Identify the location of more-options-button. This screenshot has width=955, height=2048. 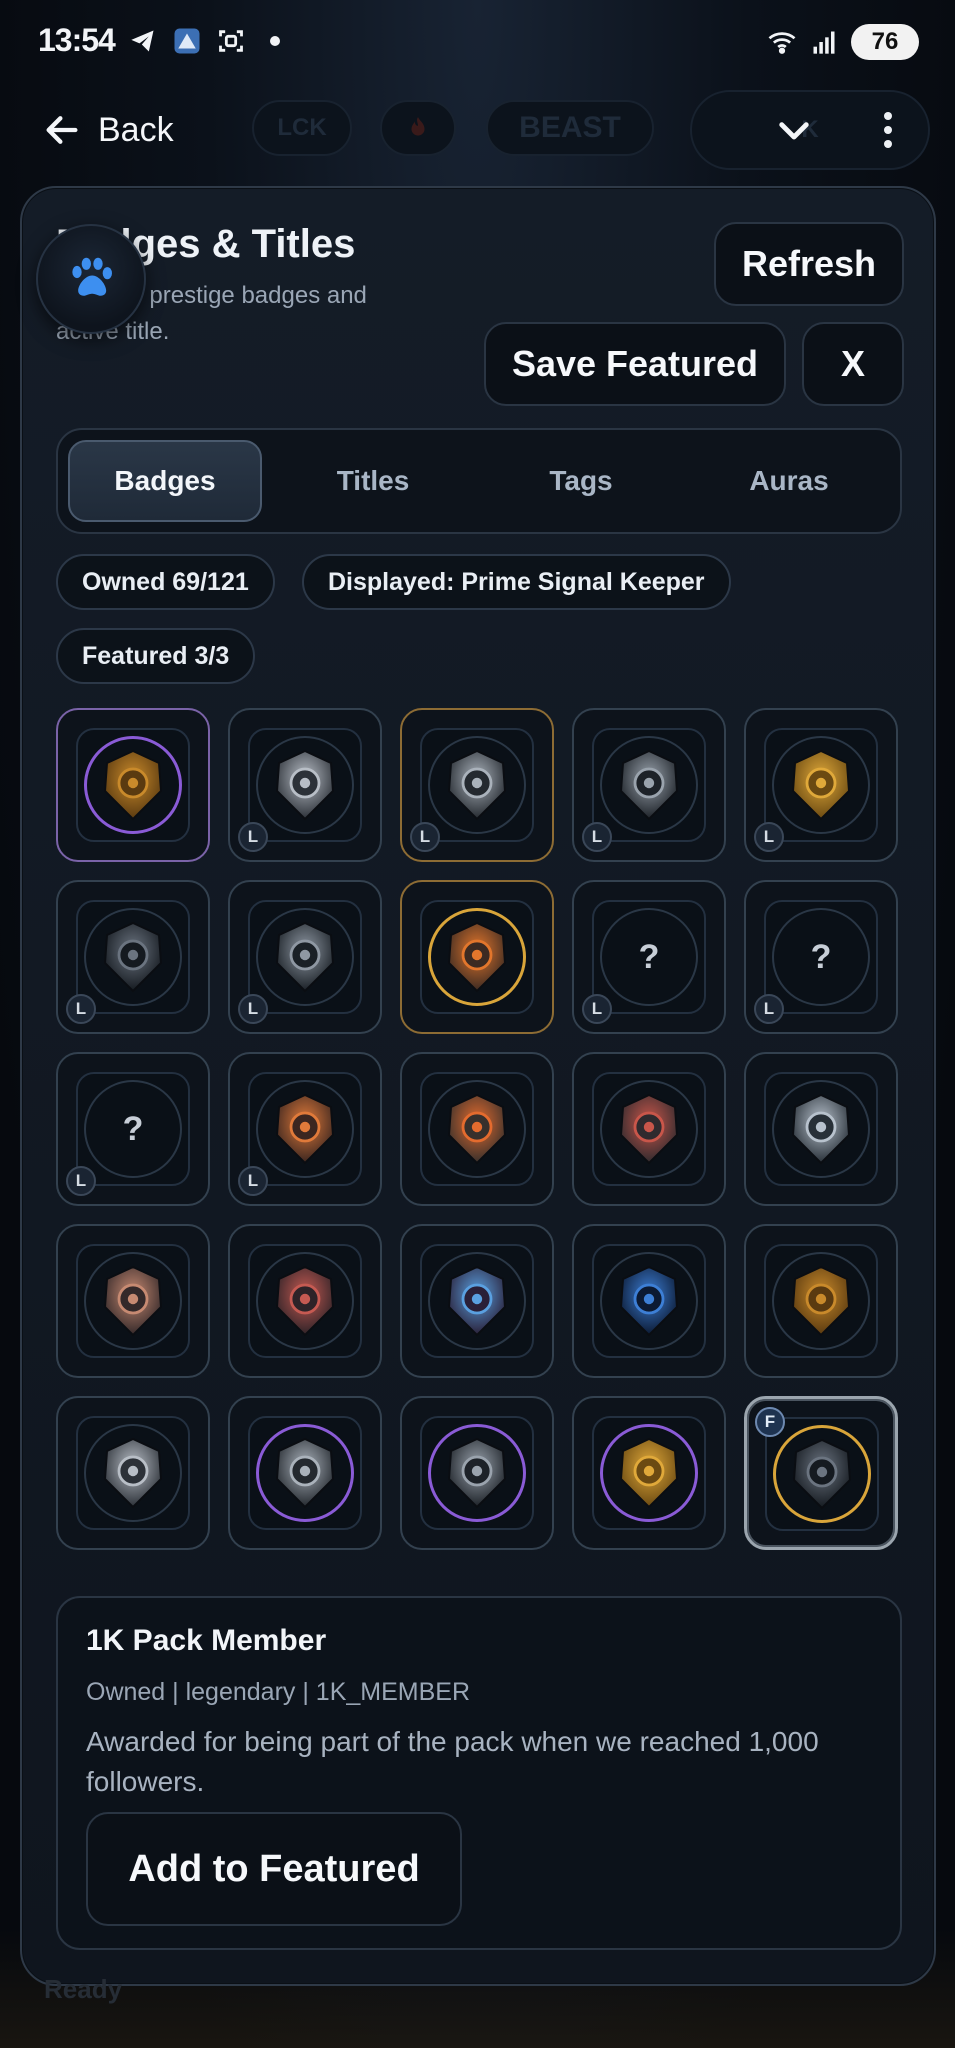
(888, 130).